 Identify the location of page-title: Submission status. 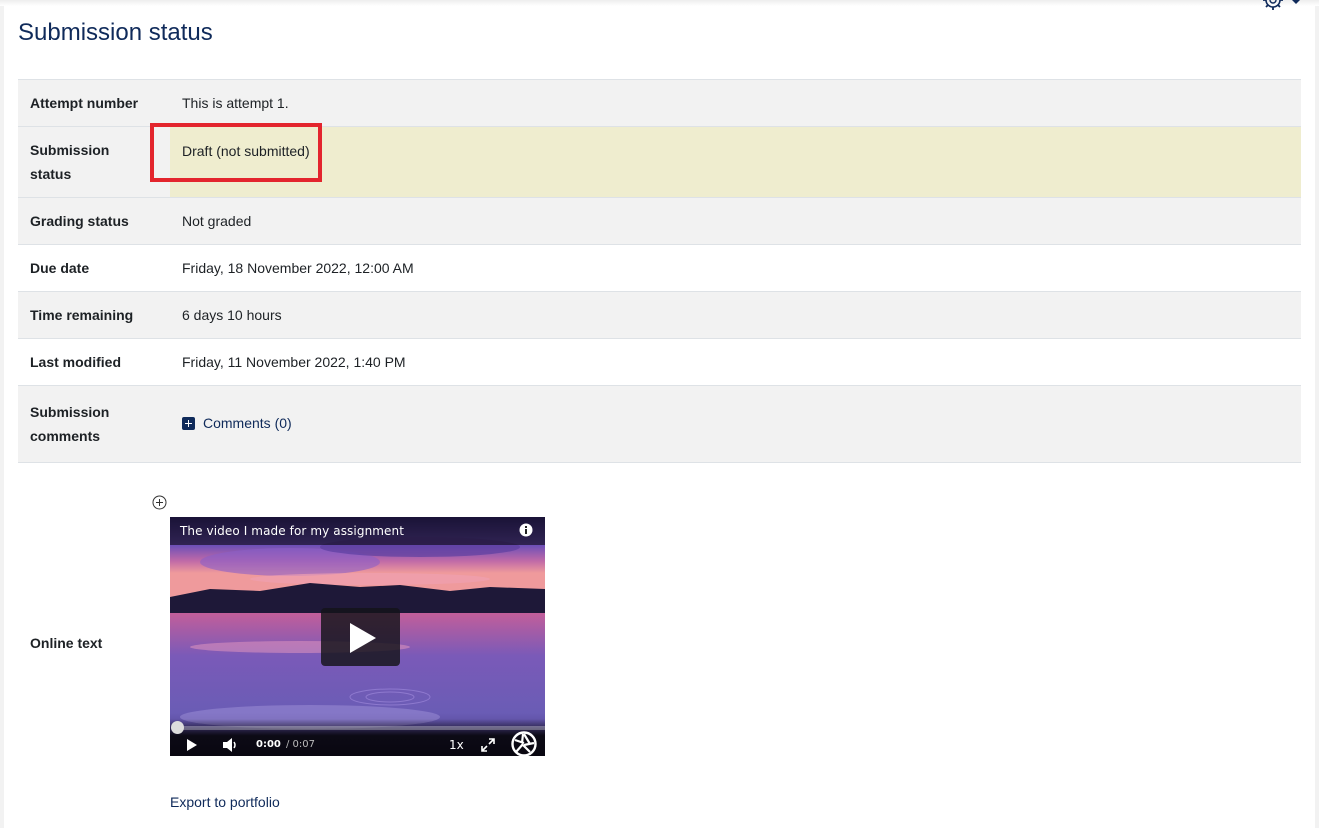
(115, 32).